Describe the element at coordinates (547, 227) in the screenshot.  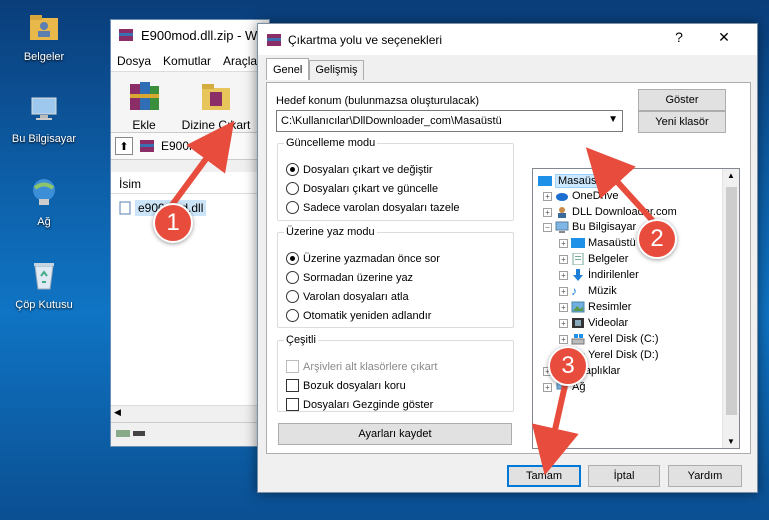
I see `collapse-icon: −` at that location.